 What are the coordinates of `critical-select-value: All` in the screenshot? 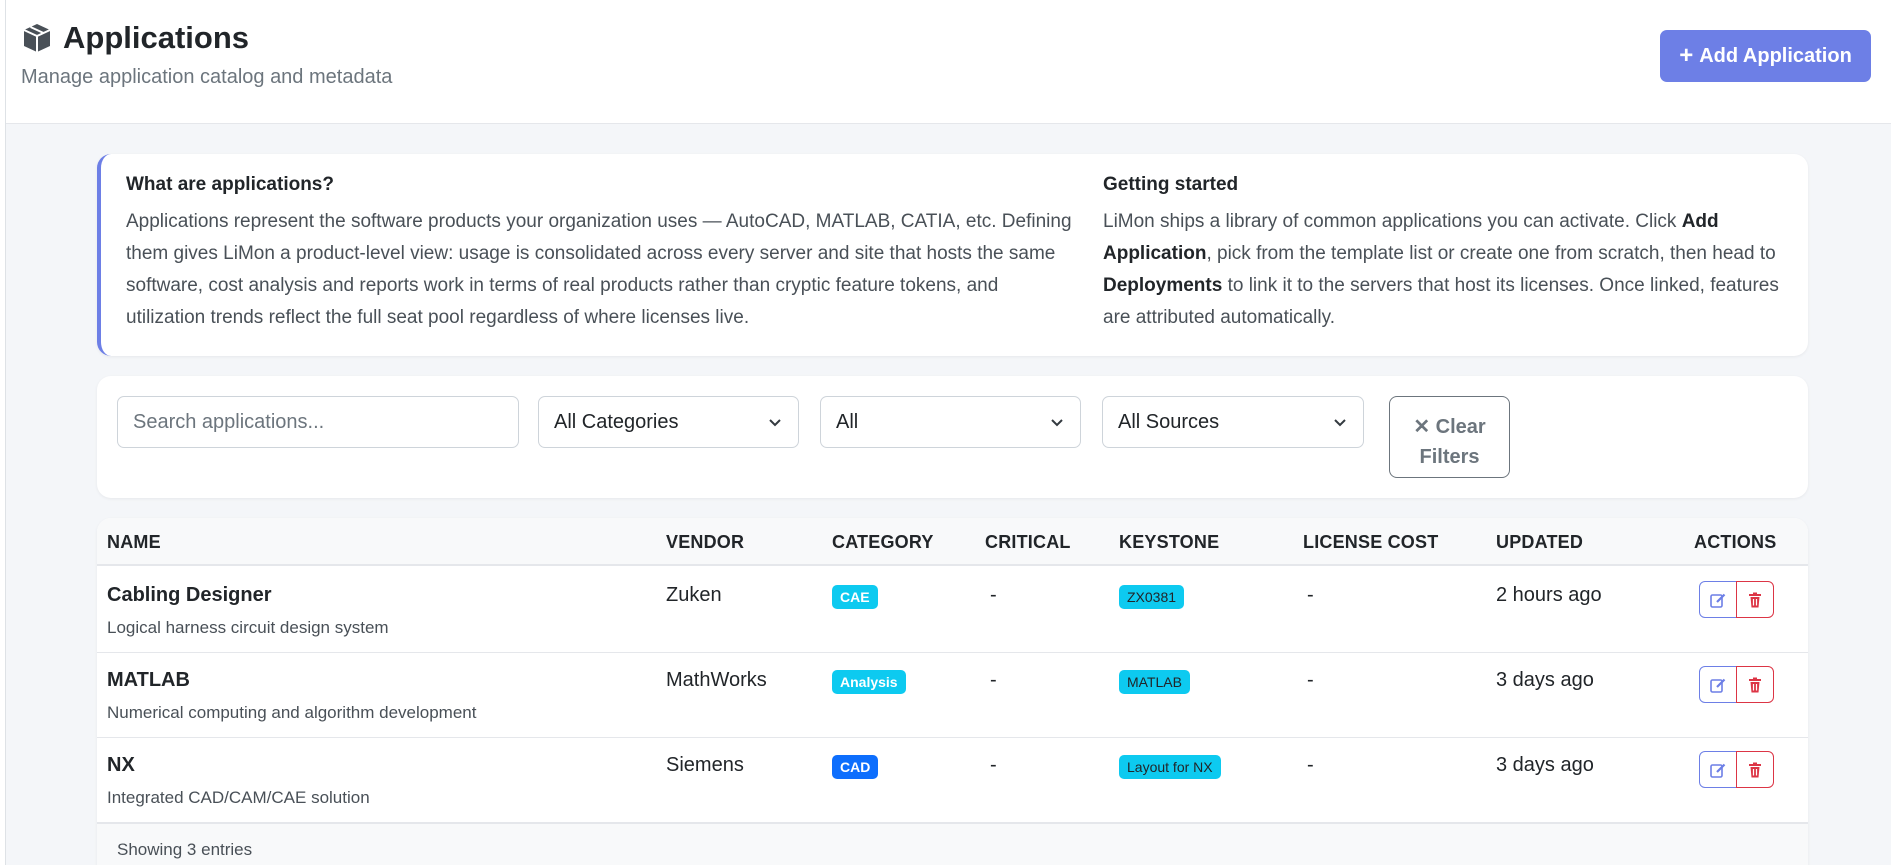 It's located at (847, 421).